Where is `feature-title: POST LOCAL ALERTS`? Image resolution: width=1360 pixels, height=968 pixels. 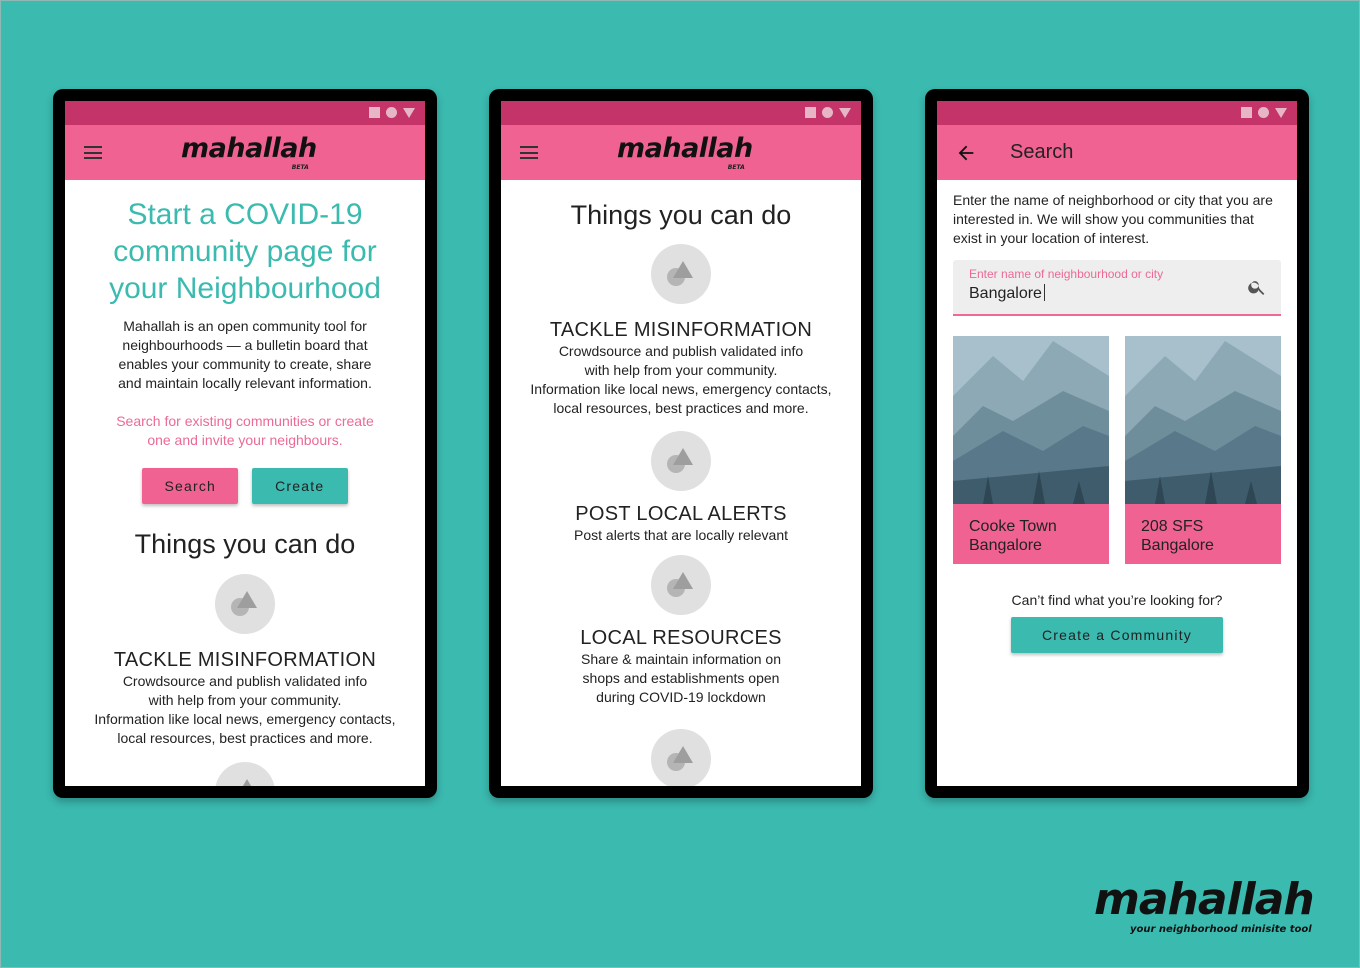
feature-title: POST LOCAL ALERTS is located at coordinates (681, 514).